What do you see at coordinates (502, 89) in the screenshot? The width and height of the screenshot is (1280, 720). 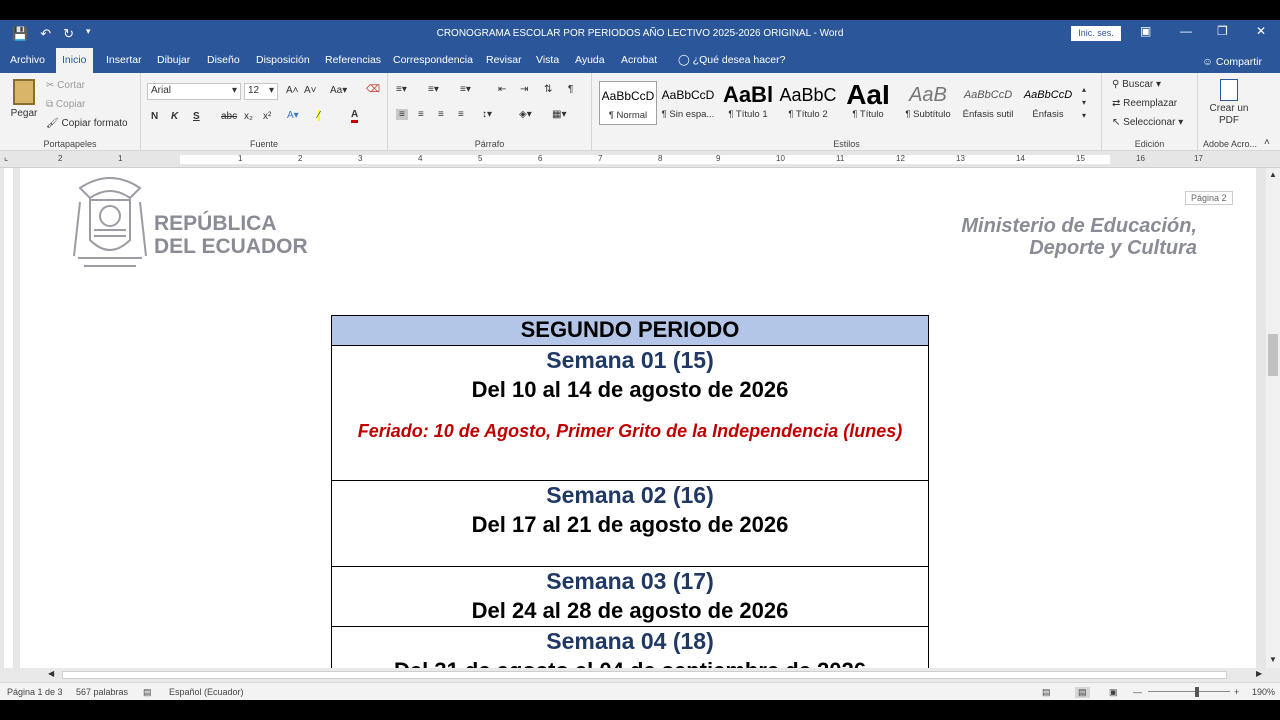 I see `decrease-indent-icon: ⇤` at bounding box center [502, 89].